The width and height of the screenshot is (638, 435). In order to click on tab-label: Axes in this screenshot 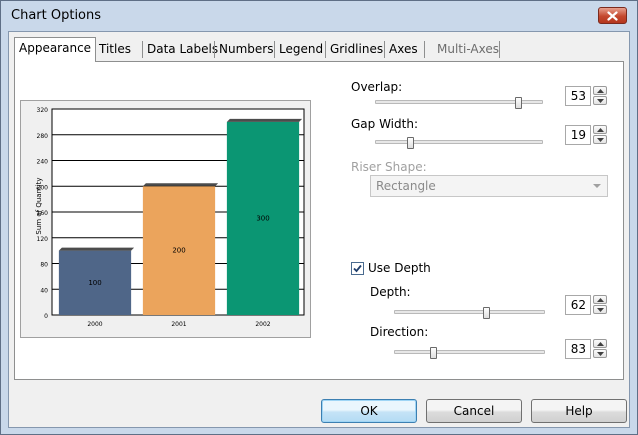, I will do `click(403, 49)`.